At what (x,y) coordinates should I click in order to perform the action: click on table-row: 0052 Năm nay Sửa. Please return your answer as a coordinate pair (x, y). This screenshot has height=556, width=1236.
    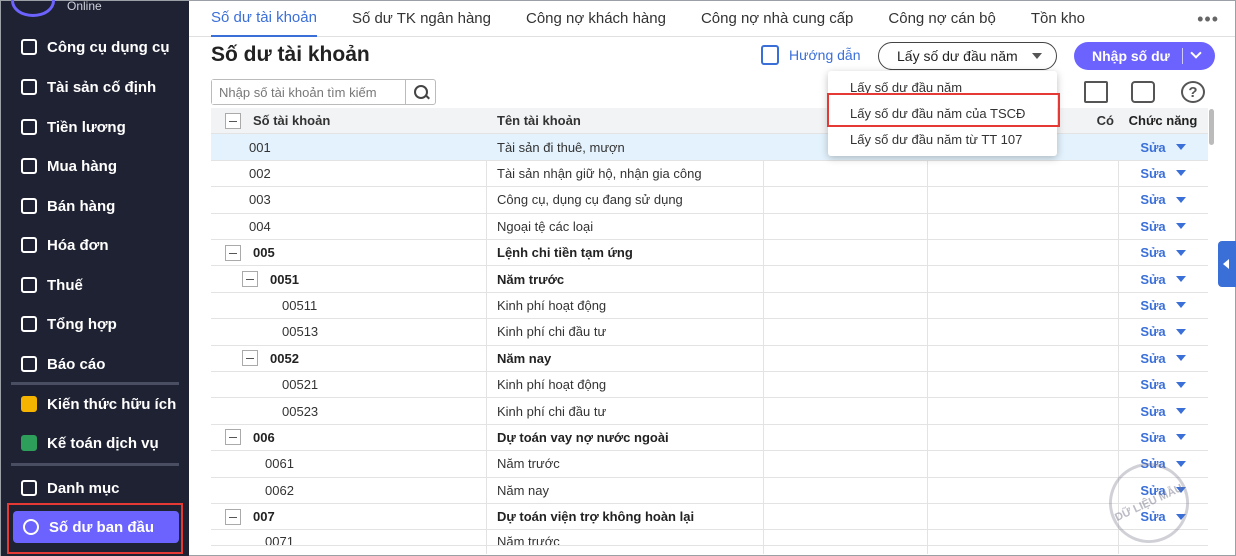
    Looking at the image, I should click on (709, 359).